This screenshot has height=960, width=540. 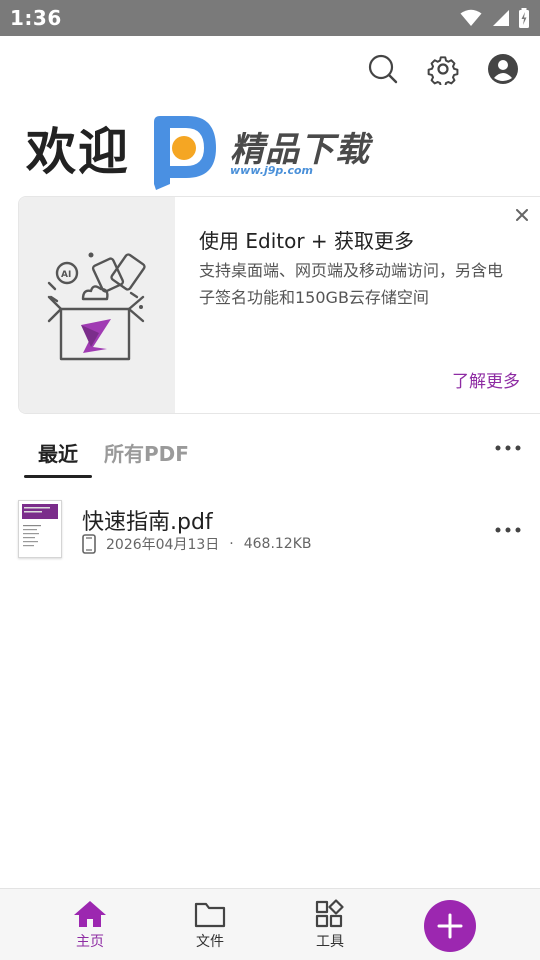 What do you see at coordinates (210, 915) in the screenshot?
I see `folder-icon` at bounding box center [210, 915].